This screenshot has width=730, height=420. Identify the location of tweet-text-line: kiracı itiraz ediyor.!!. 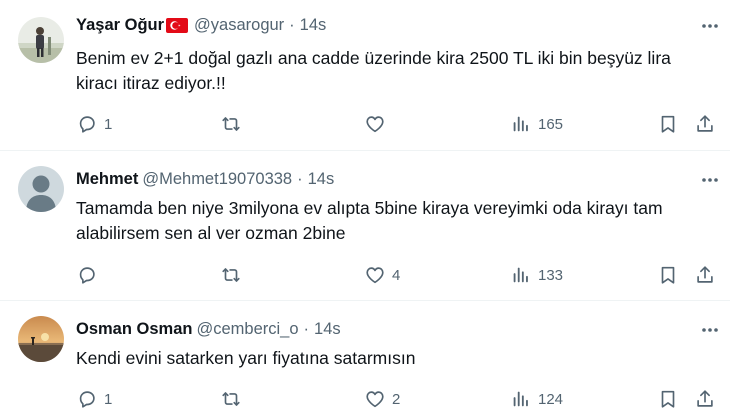
(151, 83).